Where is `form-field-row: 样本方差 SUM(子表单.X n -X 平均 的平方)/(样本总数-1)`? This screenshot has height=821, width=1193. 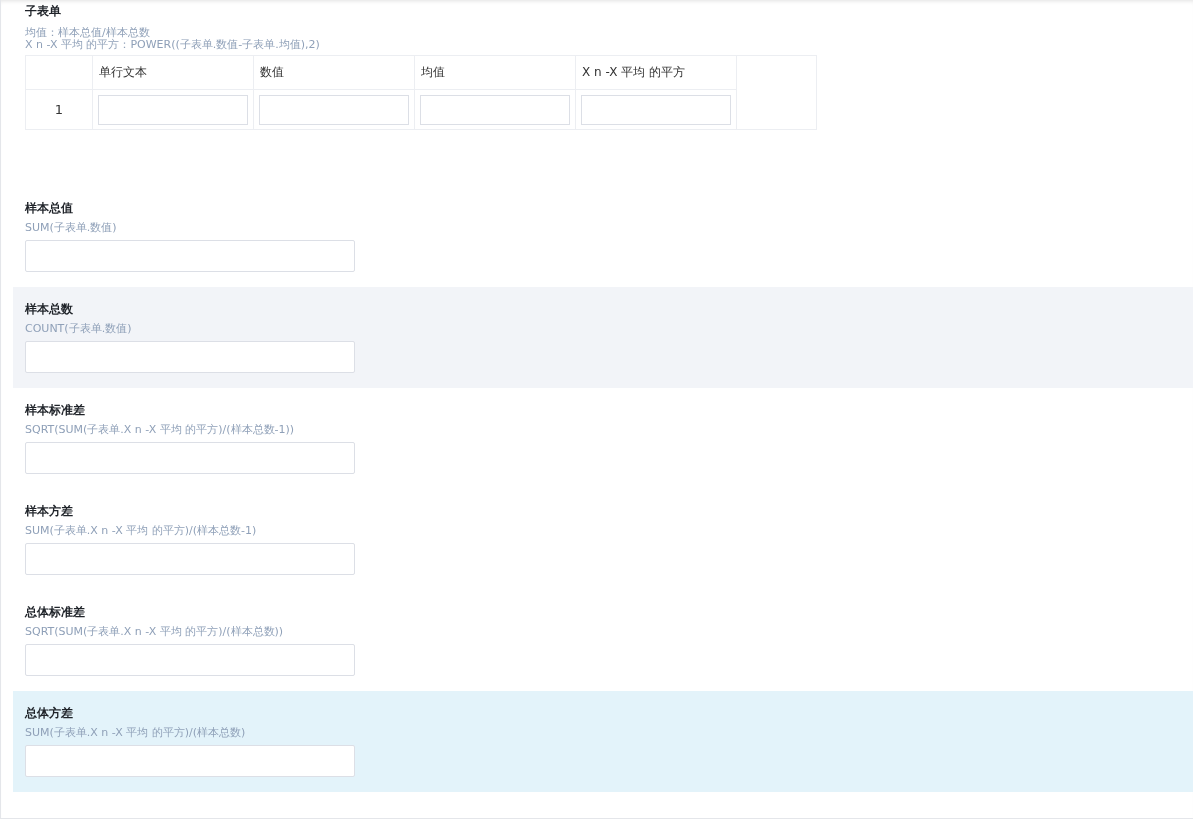
form-field-row: 样本方差 SUM(子表单.X n -X 平均 的平方)/(样本总数-1) is located at coordinates (603, 539).